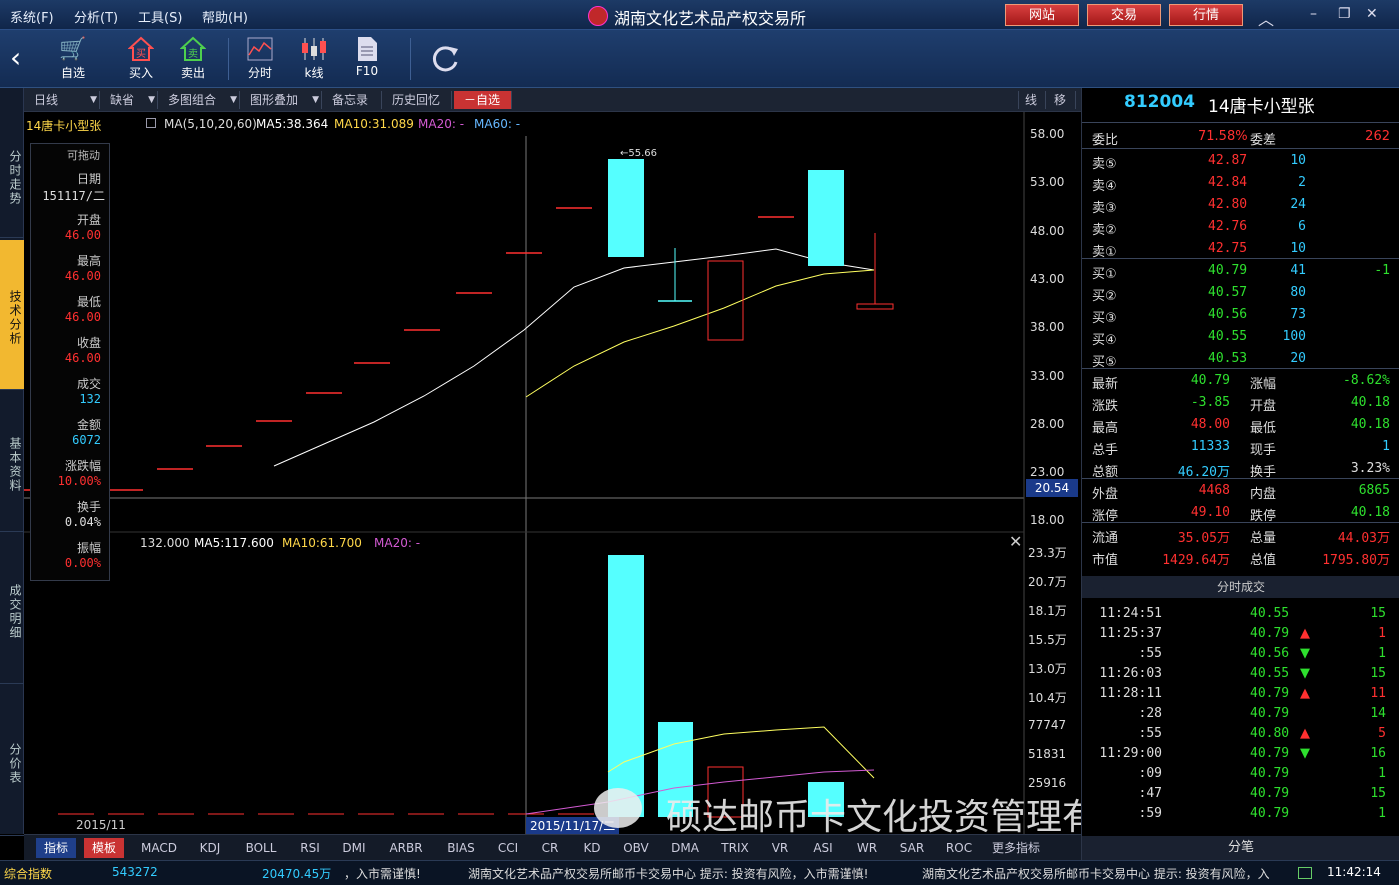 This screenshot has width=1399, height=885. Describe the element at coordinates (1240, 137) in the screenshot. I see `weibi-row: 委比 71.58% 委差 262` at that location.